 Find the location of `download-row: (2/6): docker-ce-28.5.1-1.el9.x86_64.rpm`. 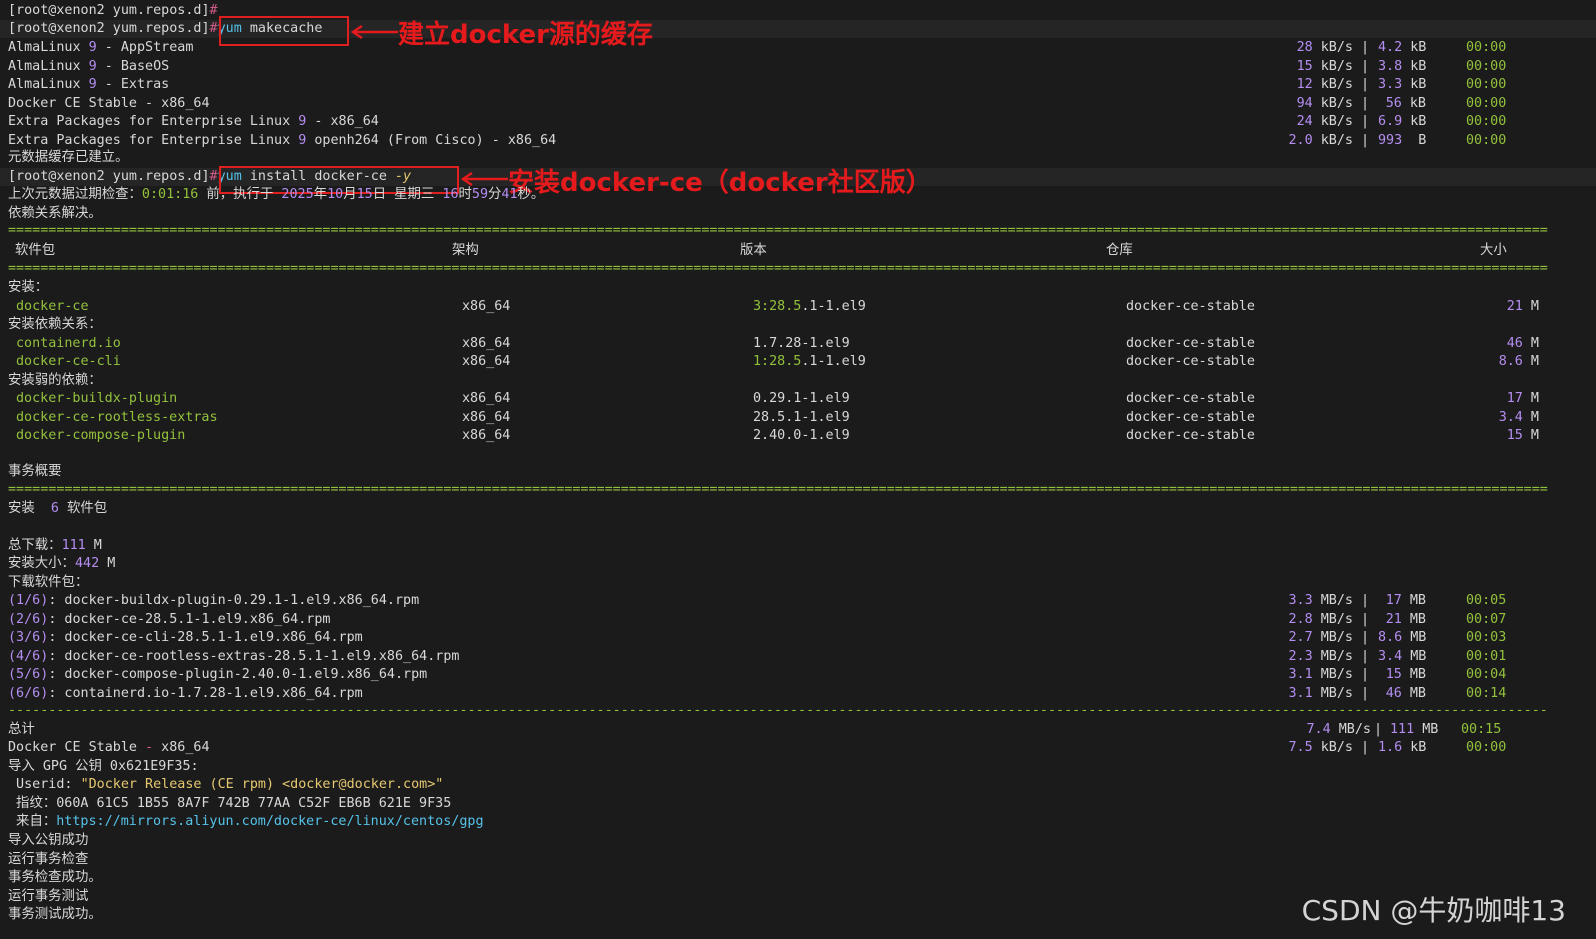

download-row: (2/6): docker-ce-28.5.1-1.el9.x86_64.rpm is located at coordinates (169, 620).